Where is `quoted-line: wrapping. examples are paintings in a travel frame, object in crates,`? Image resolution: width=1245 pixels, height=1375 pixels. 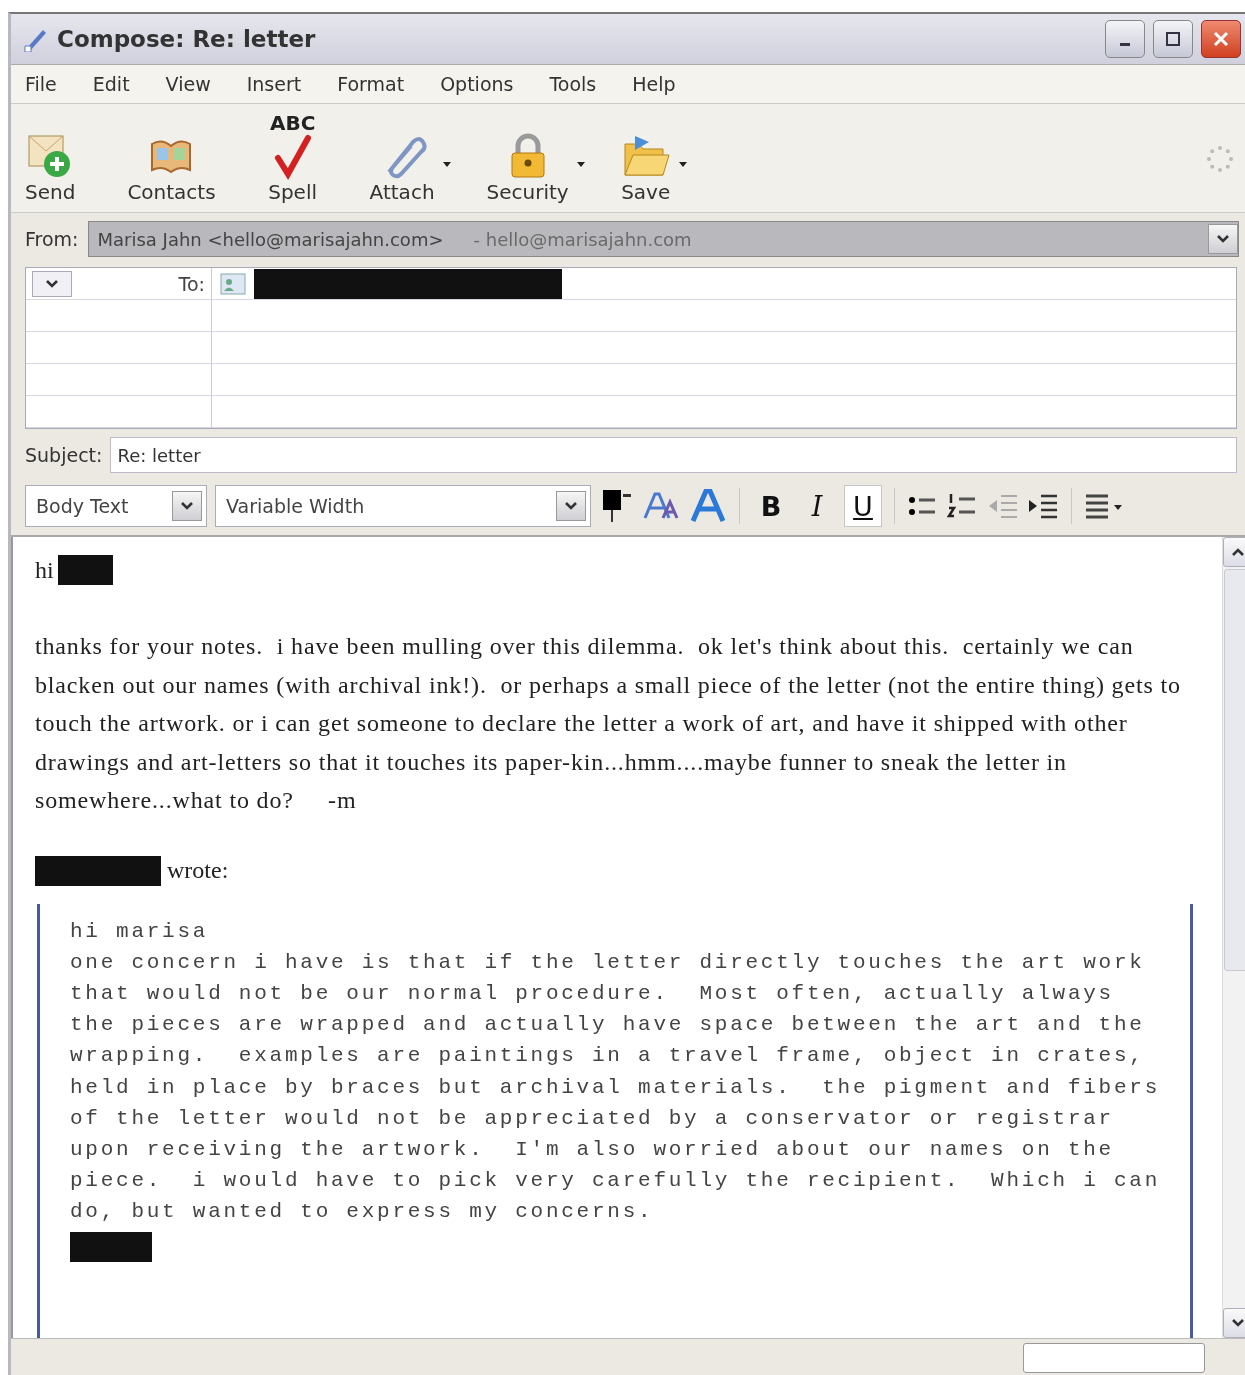
quoted-line: wrapping. examples are paintings in a travel frame, object in crates, is located at coordinates (608, 1056).